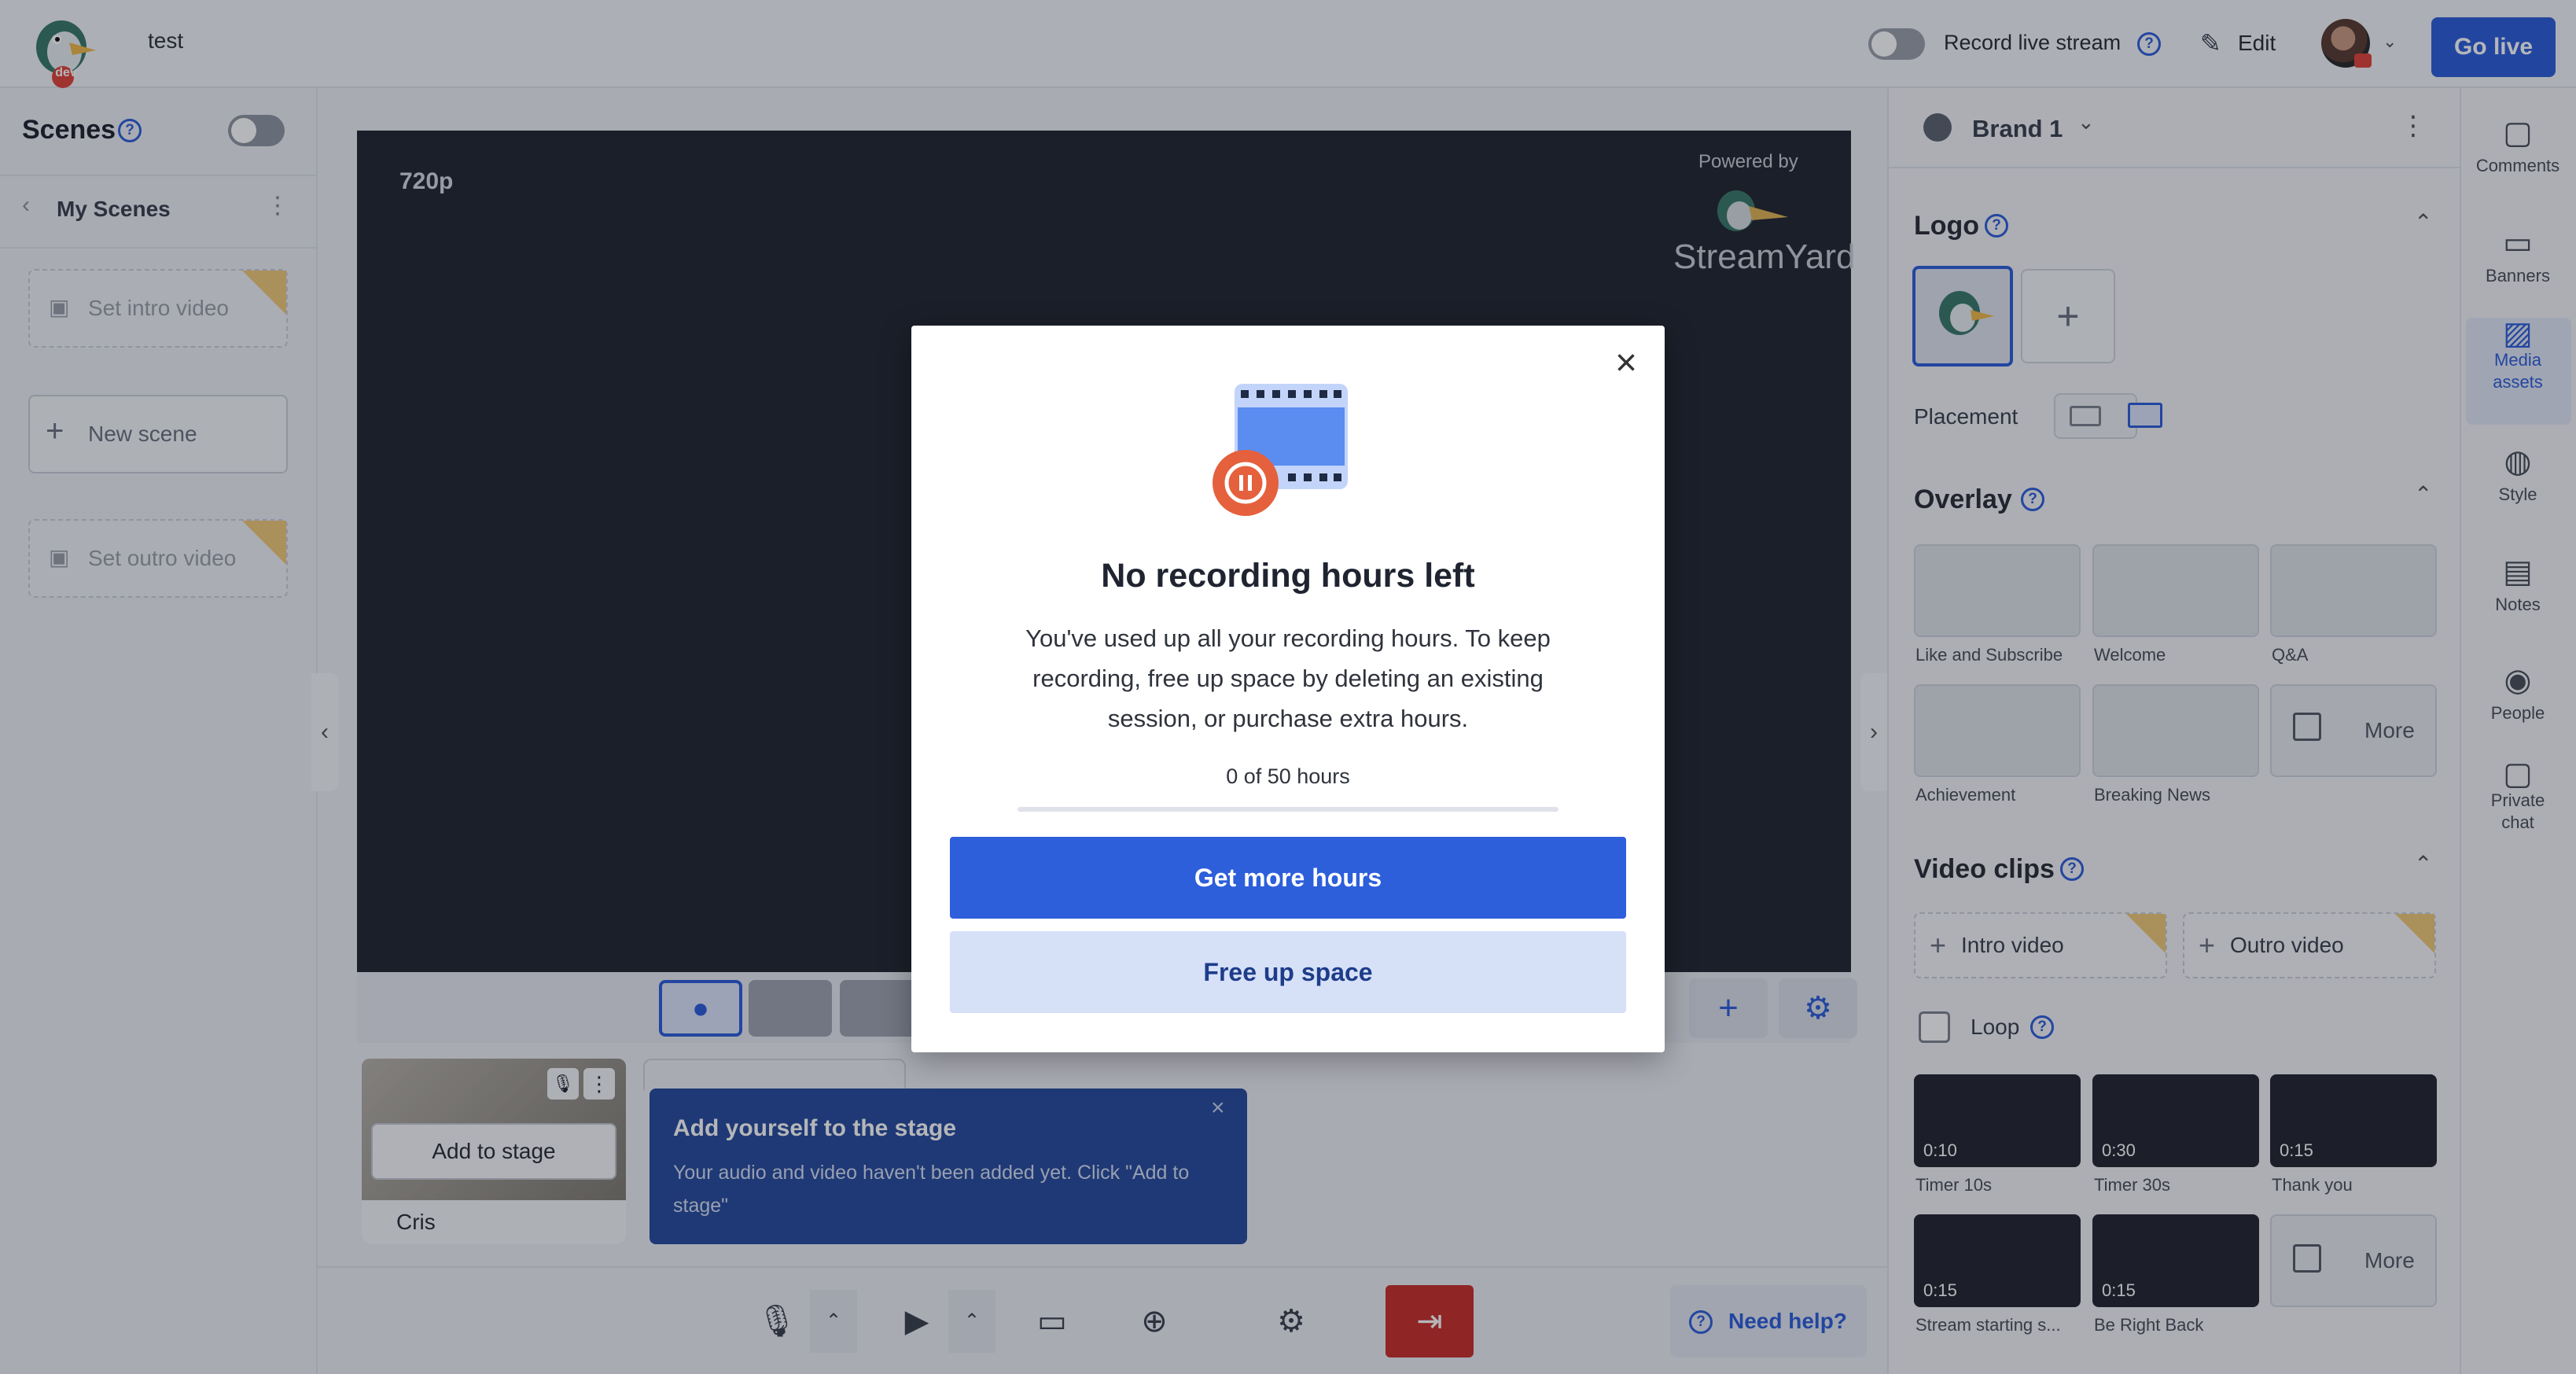 Image resolution: width=2576 pixels, height=1374 pixels. Describe the element at coordinates (1288, 878) in the screenshot. I see `get-more-hours-button: Get more hours` at that location.